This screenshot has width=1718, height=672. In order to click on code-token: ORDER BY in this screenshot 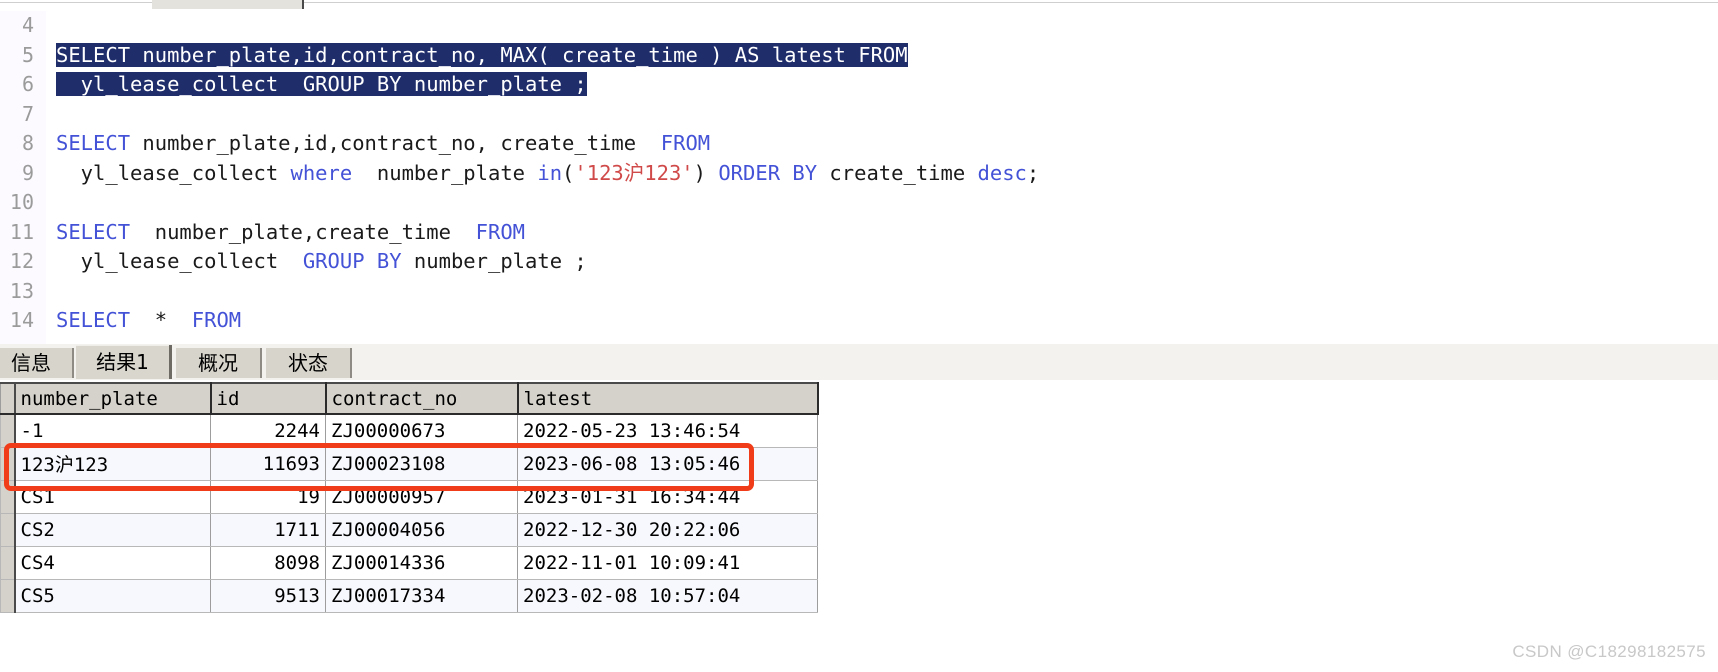, I will do `click(768, 172)`.